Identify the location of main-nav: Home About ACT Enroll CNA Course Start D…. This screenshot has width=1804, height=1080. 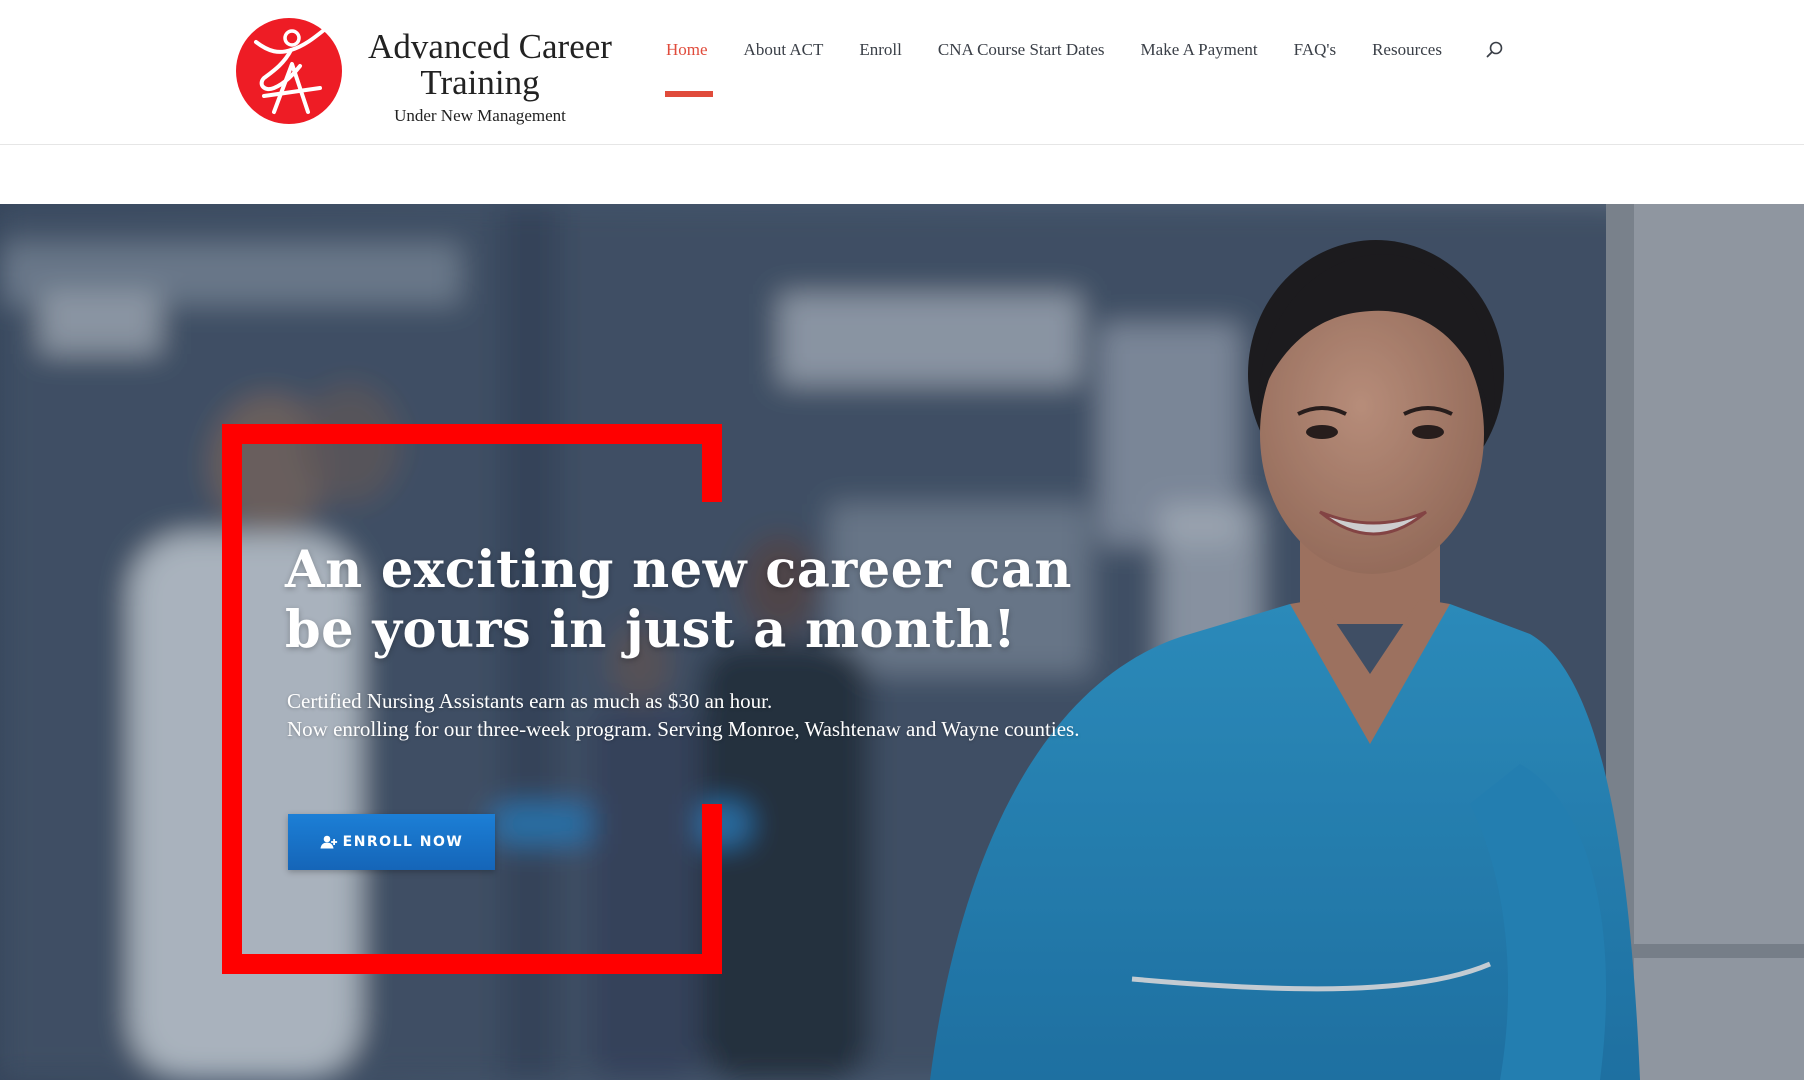
(1072, 50).